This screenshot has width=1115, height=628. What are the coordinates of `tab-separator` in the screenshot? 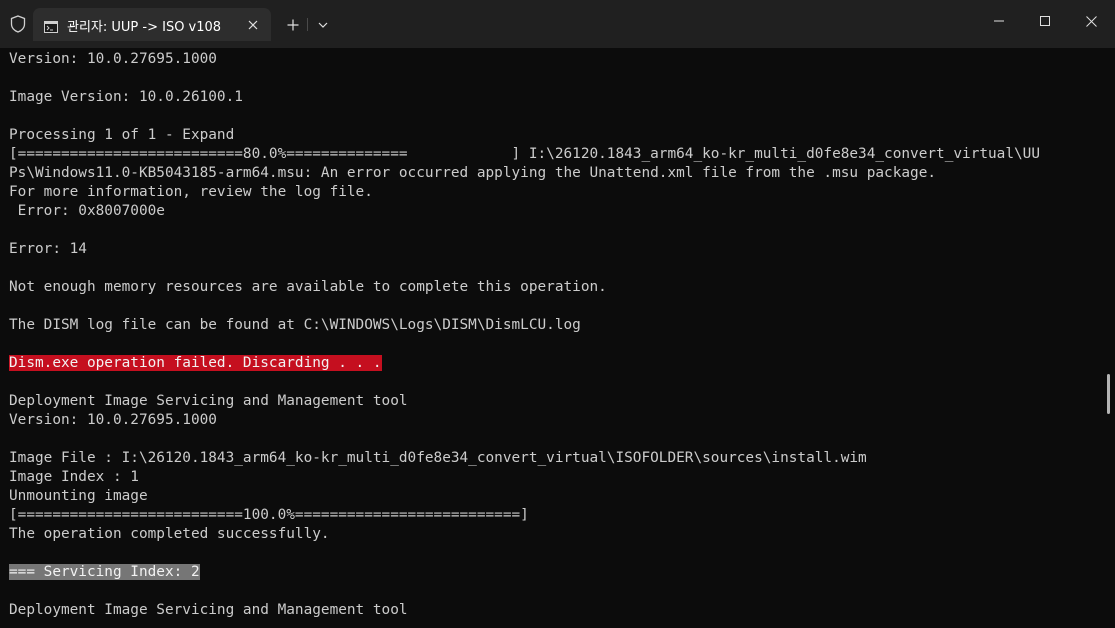 It's located at (307, 24).